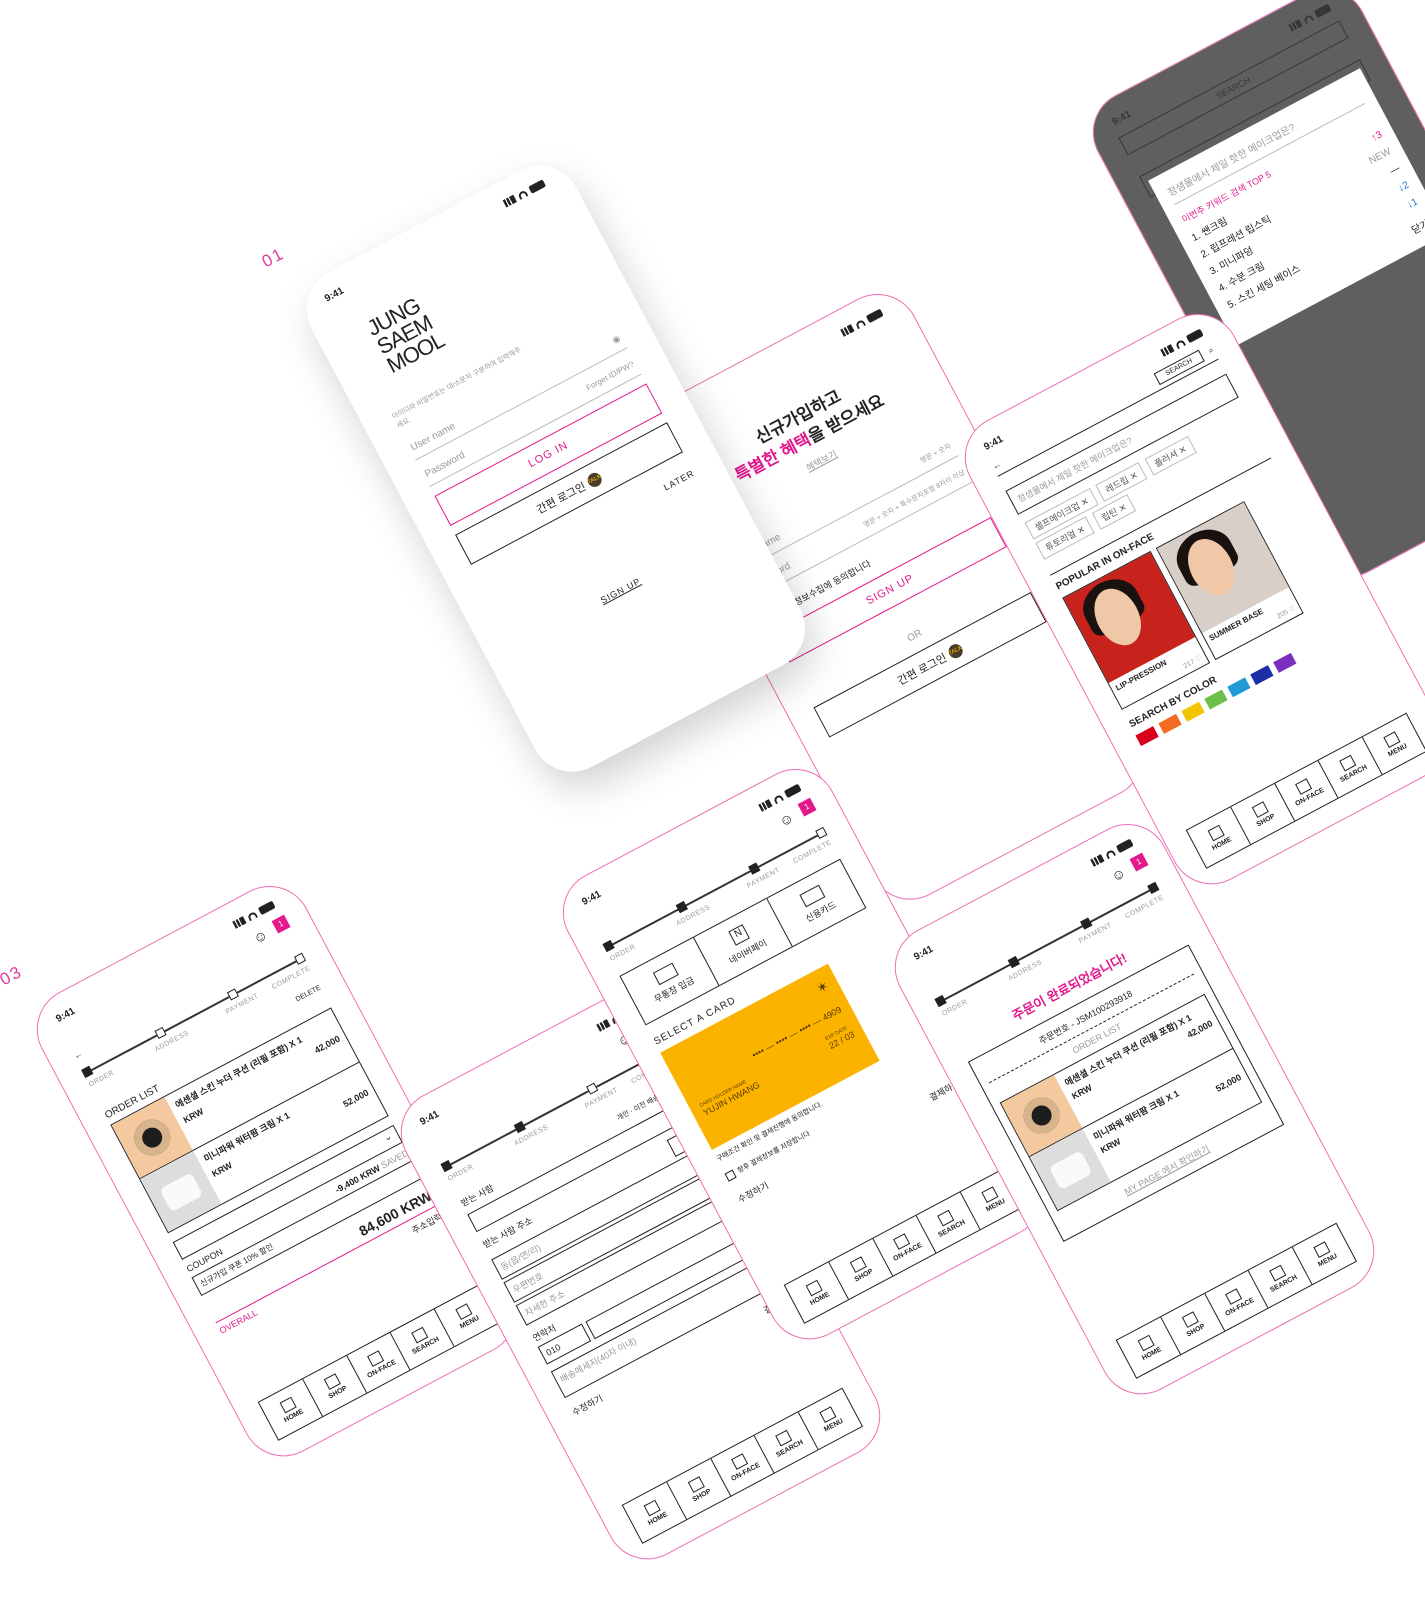  Describe the element at coordinates (832, 1013) in the screenshot. I see `card-number-end: 4909` at that location.